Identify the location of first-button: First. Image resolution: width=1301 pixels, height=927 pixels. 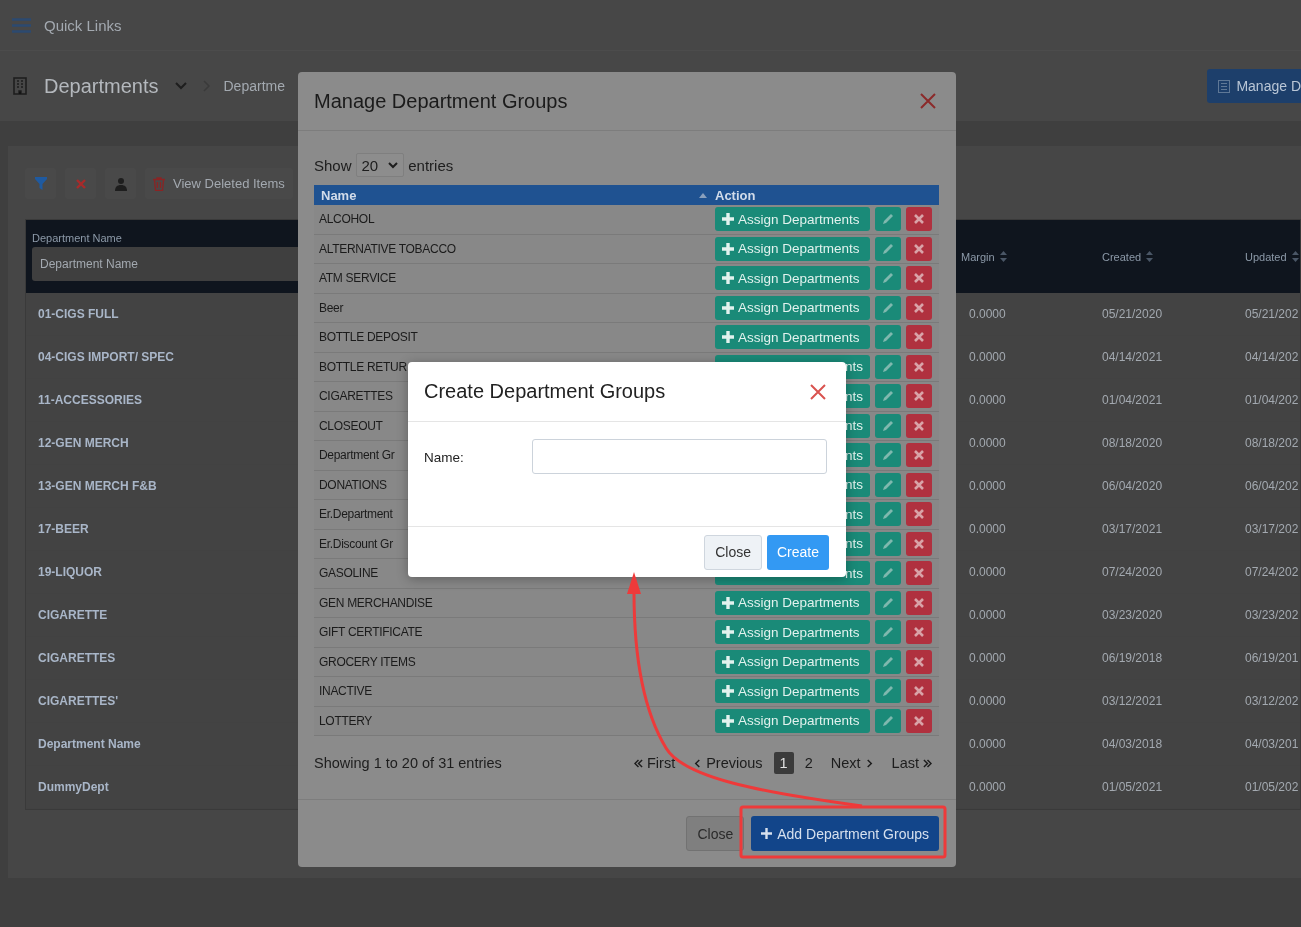
(655, 763).